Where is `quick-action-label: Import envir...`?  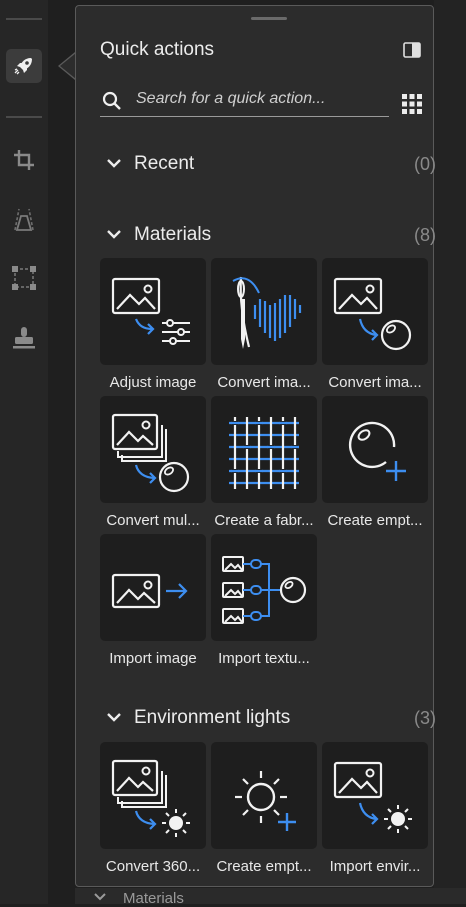 quick-action-label: Import envir... is located at coordinates (375, 866).